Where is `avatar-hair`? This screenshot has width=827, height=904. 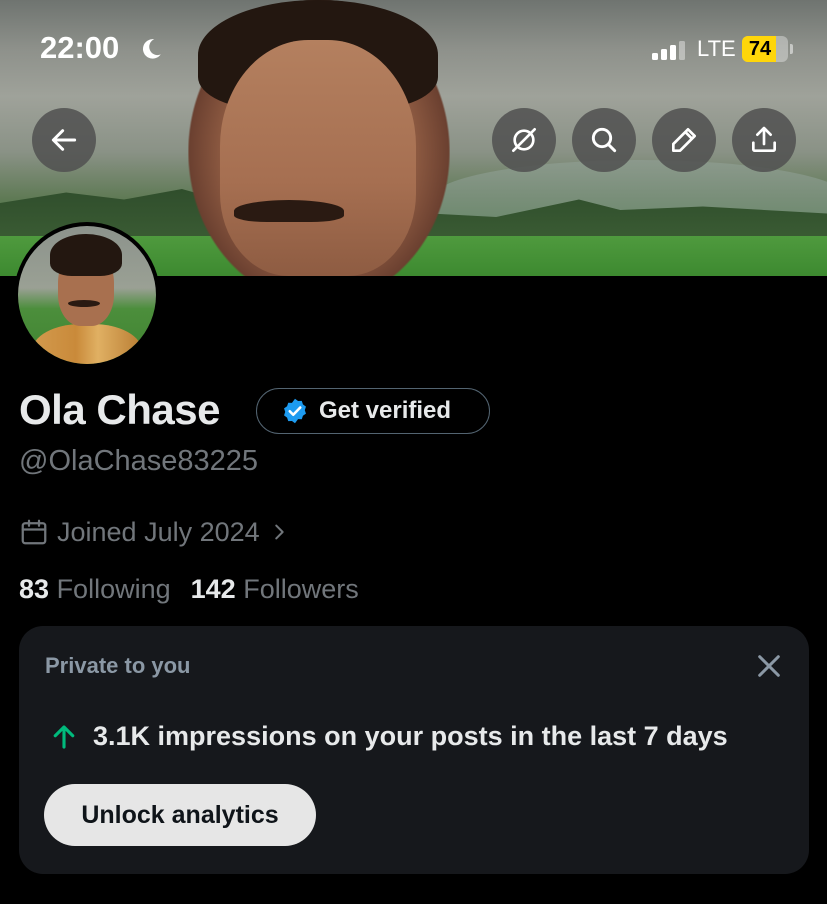 avatar-hair is located at coordinates (86, 255).